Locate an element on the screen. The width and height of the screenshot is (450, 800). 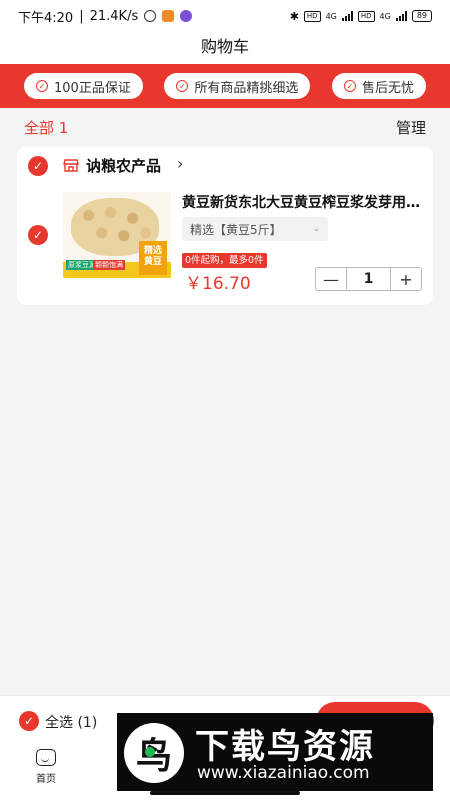
battery-icon: 89 is located at coordinates (421, 16).